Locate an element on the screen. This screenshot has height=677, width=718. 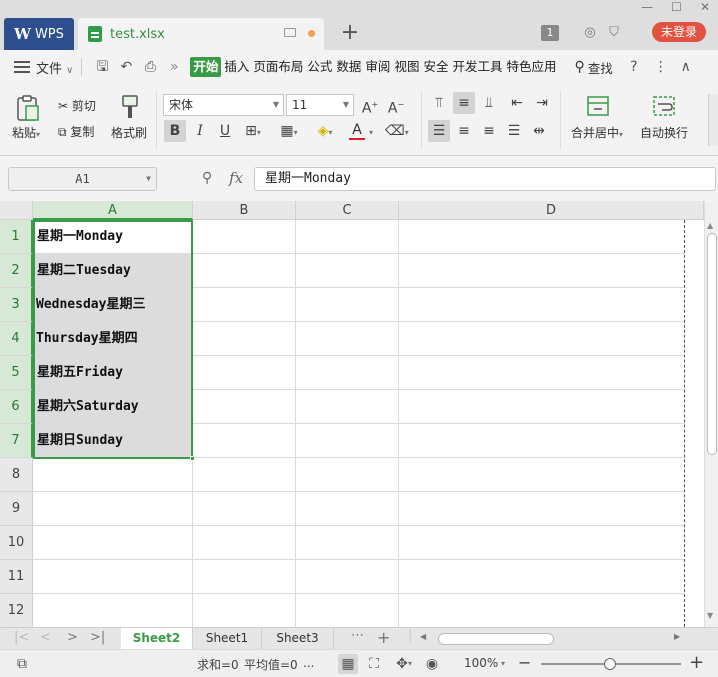
row-header-6: 6 is located at coordinates (16, 407).